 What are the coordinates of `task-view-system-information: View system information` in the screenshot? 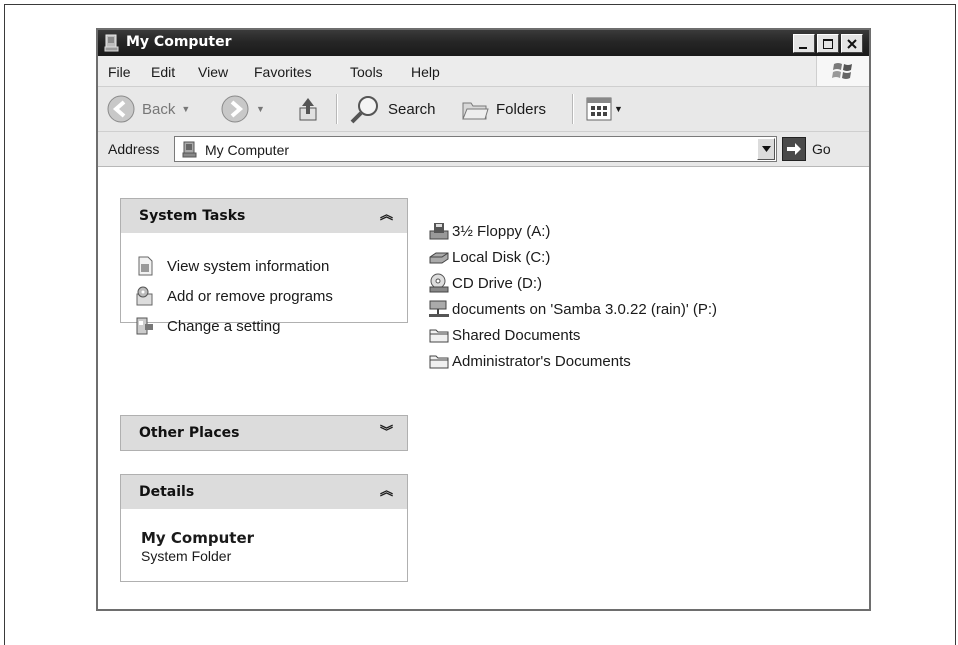 It's located at (232, 266).